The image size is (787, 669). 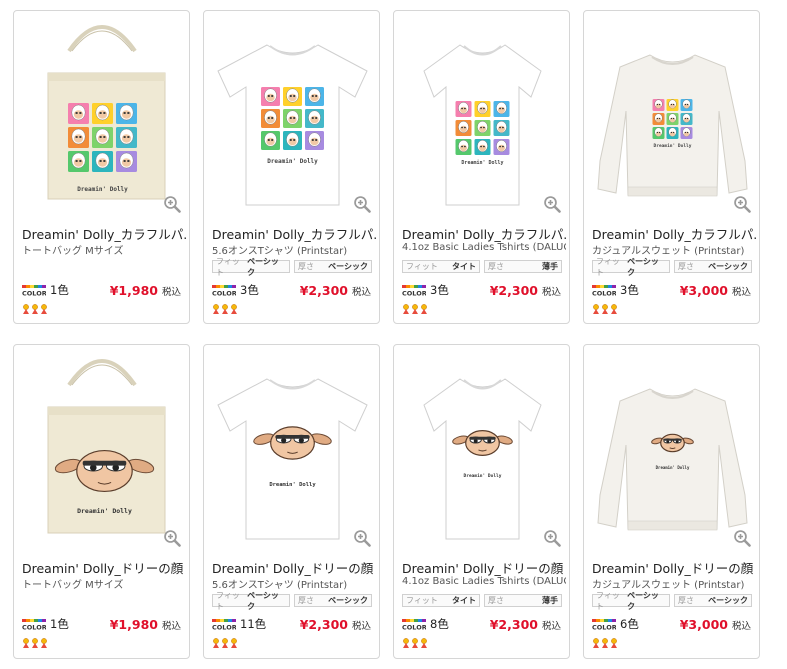 I want to click on price-value: ¥3,000, so click(x=703, y=624).